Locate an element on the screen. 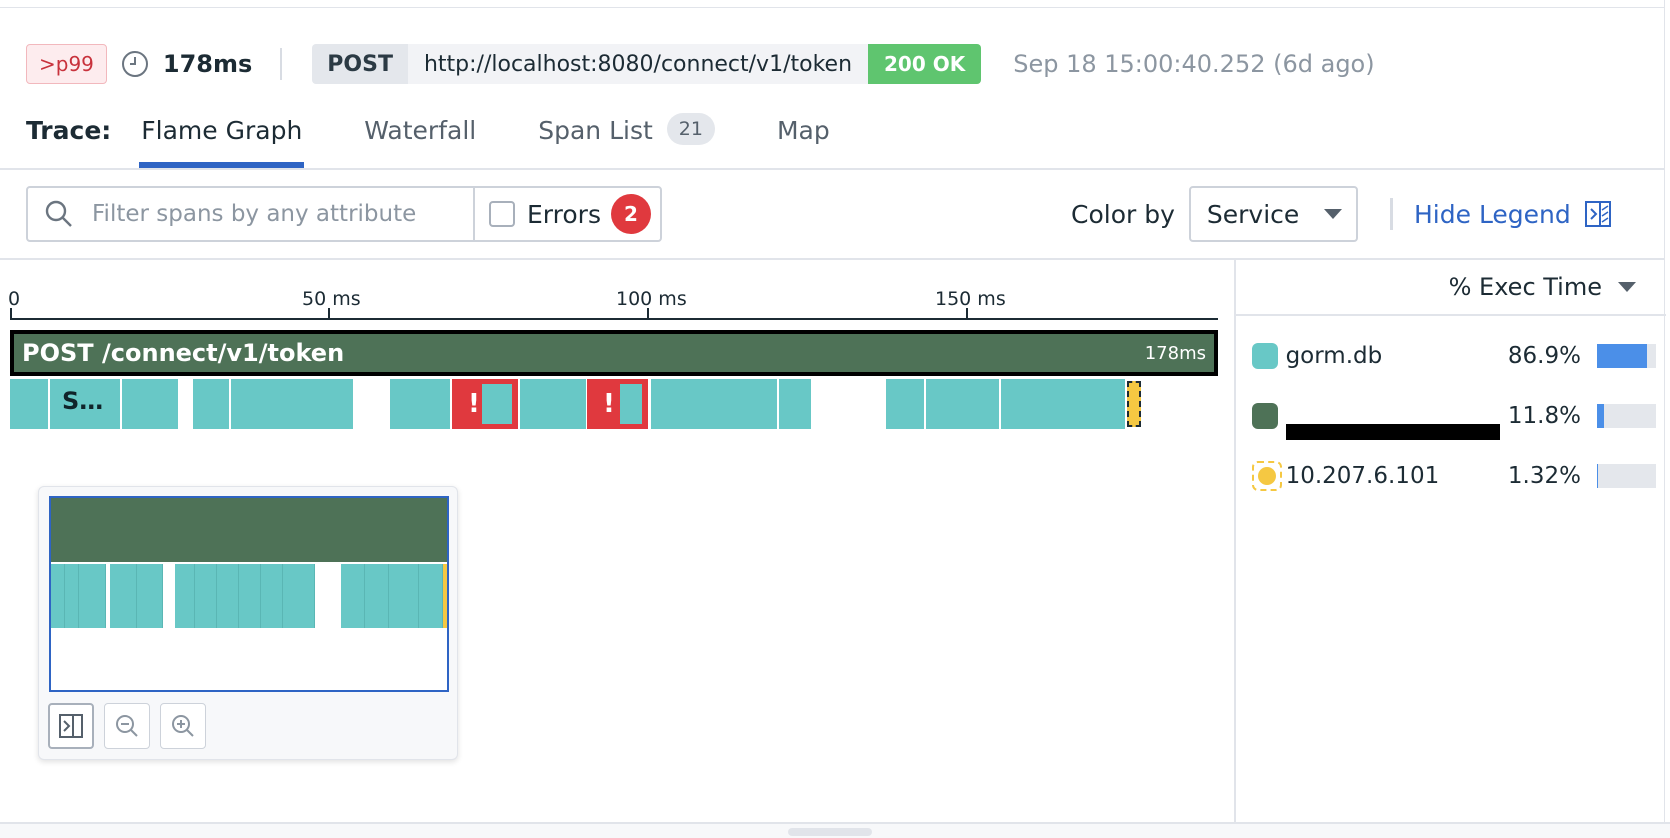  toggle-minimap-button is located at coordinates (71, 726).